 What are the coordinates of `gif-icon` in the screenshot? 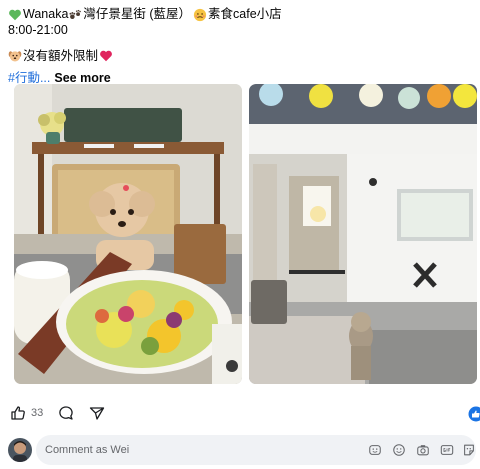 It's located at (447, 450).